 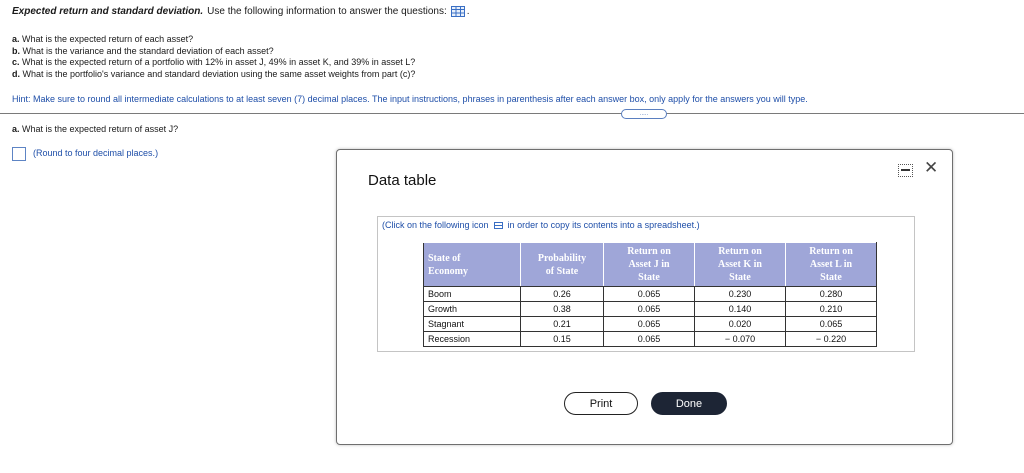 I want to click on table-row: Stagnant 0.21 0.065 0.020 0.065, so click(x=650, y=324).